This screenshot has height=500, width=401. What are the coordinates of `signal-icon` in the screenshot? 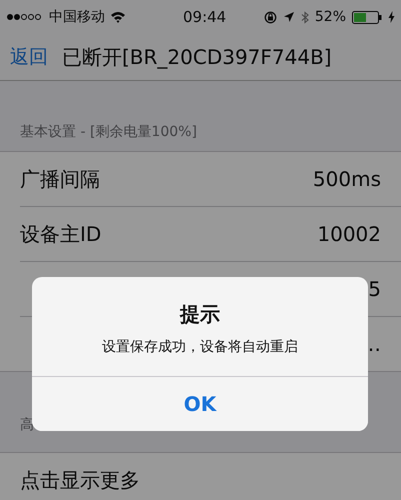 It's located at (24, 17).